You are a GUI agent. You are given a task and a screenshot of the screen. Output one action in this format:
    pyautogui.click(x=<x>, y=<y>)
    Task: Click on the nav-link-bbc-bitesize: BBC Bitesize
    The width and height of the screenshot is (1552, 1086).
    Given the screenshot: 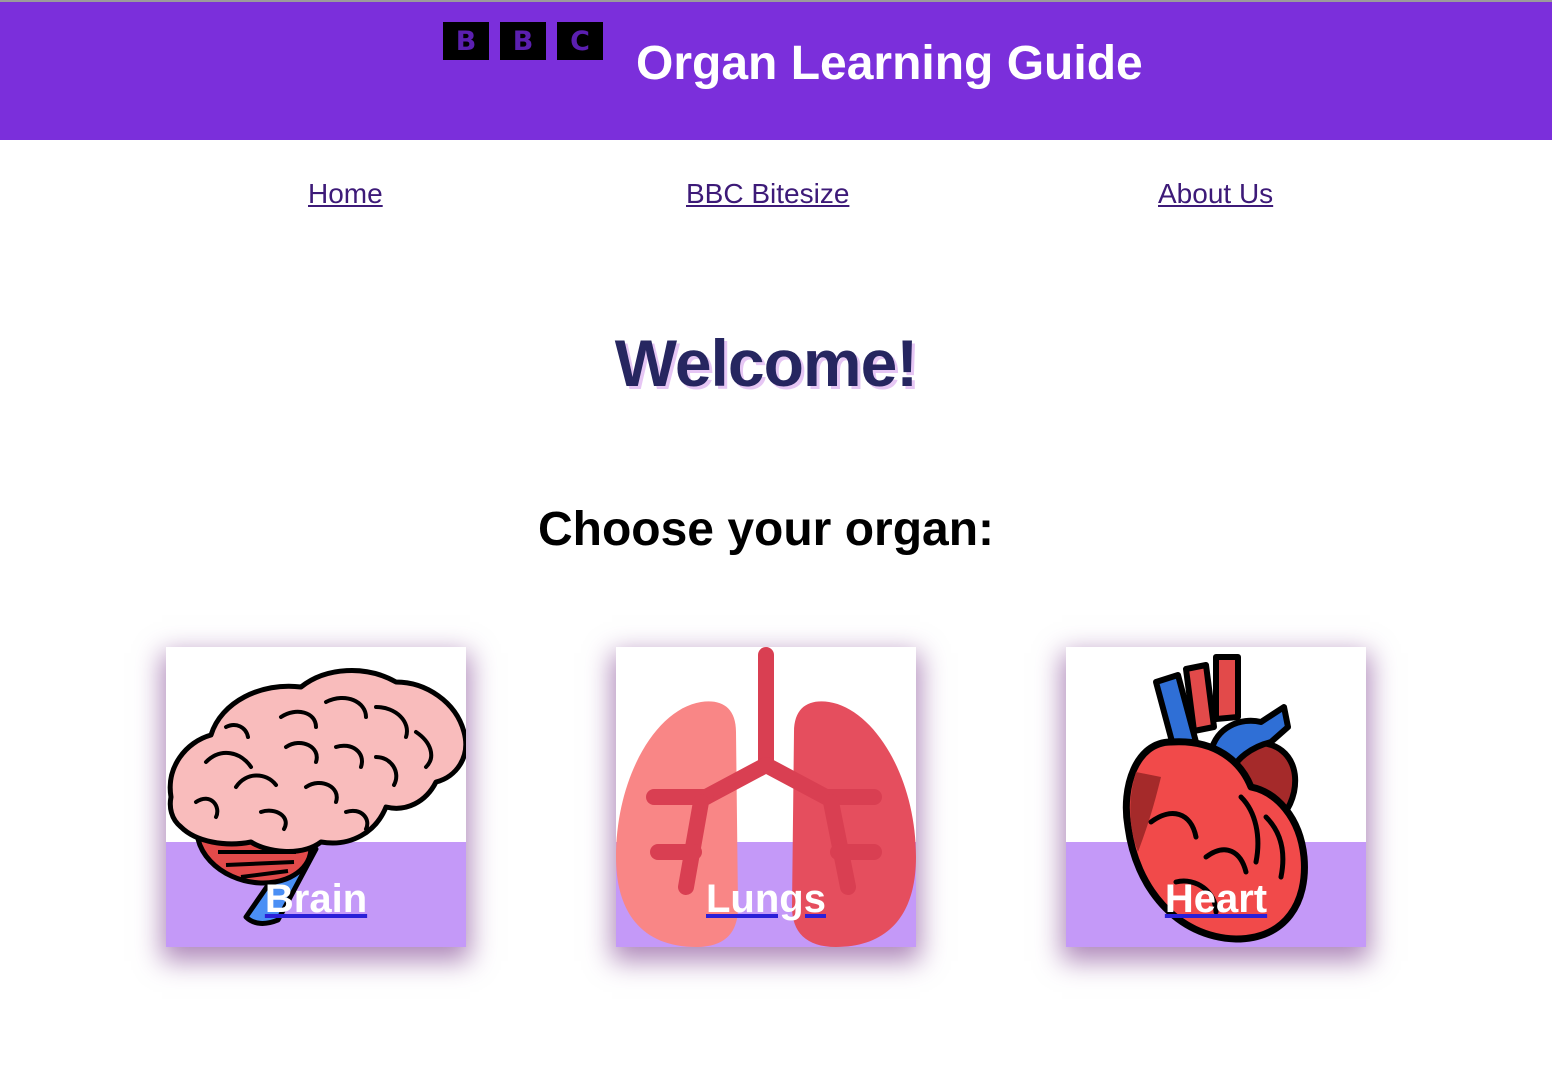 What is the action you would take?
    pyautogui.click(x=767, y=194)
    